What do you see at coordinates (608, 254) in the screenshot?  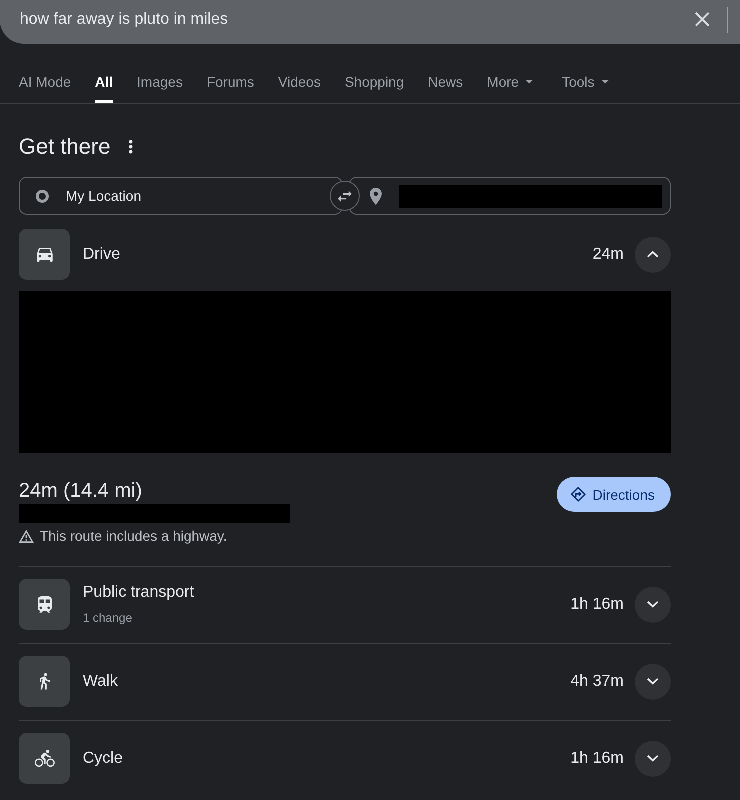 I see `travel-time: 24m` at bounding box center [608, 254].